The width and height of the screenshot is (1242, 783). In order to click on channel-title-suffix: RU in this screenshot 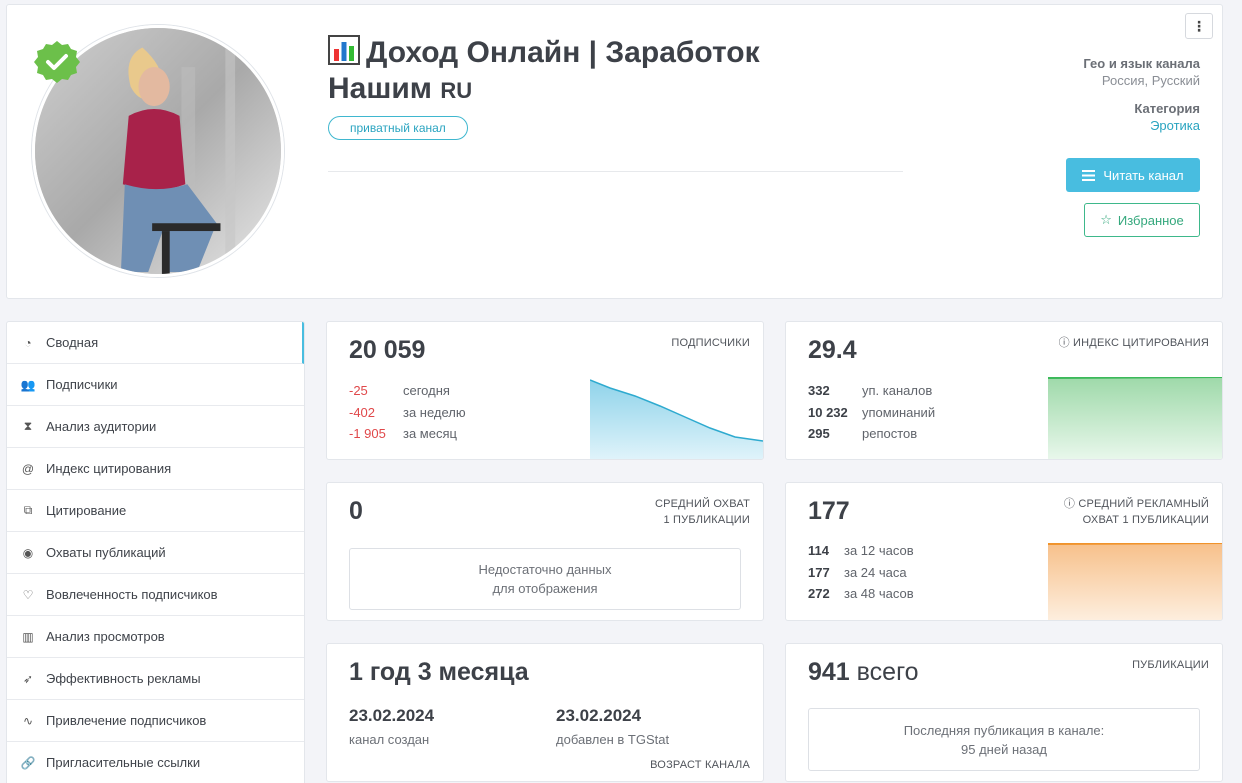, I will do `click(456, 90)`.